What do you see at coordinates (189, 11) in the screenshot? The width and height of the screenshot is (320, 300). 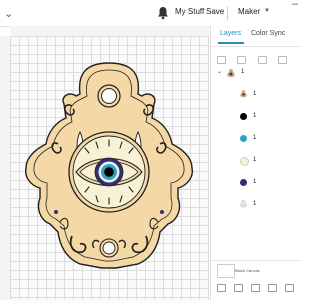 I see `my-stuff-link: My Stuff` at bounding box center [189, 11].